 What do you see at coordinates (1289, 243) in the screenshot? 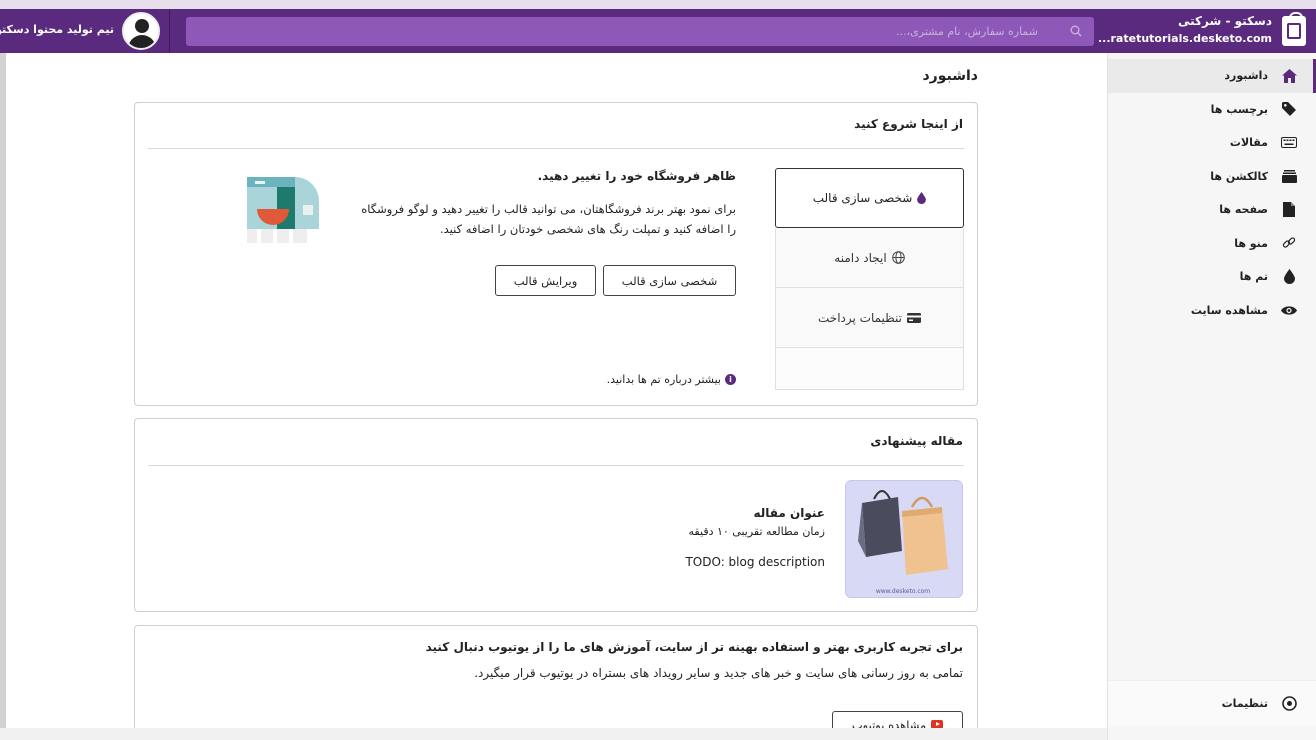
I see `link-icon` at bounding box center [1289, 243].